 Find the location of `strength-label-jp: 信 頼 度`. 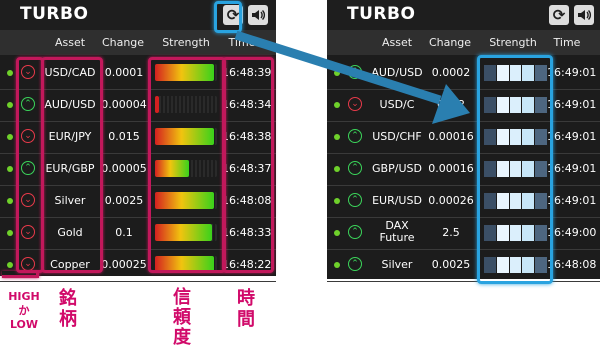

strength-label-jp: 信 頼 度 is located at coordinates (182, 317).